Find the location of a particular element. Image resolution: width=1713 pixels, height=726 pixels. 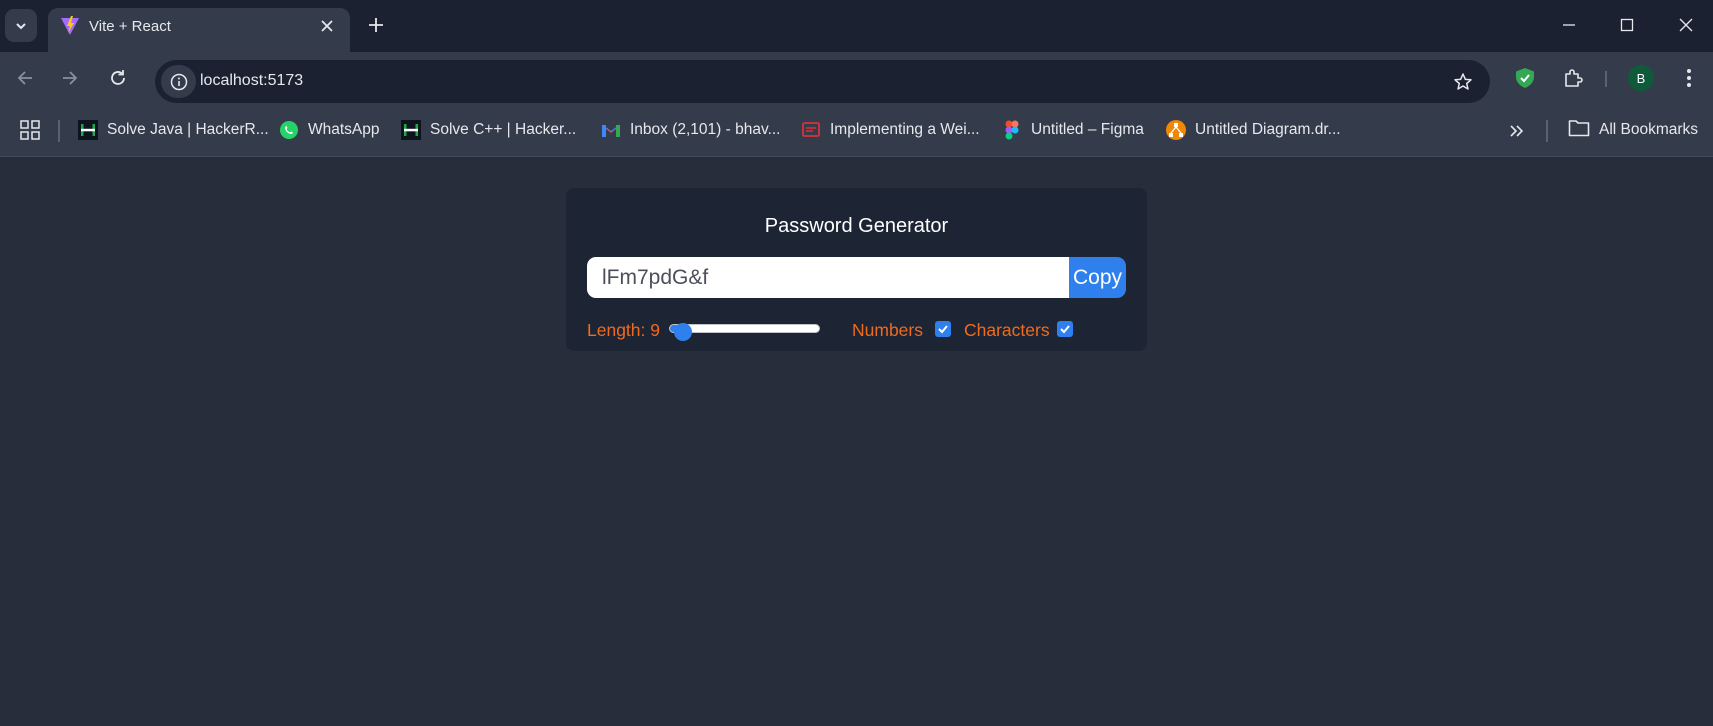

tab-search-button is located at coordinates (21, 25).